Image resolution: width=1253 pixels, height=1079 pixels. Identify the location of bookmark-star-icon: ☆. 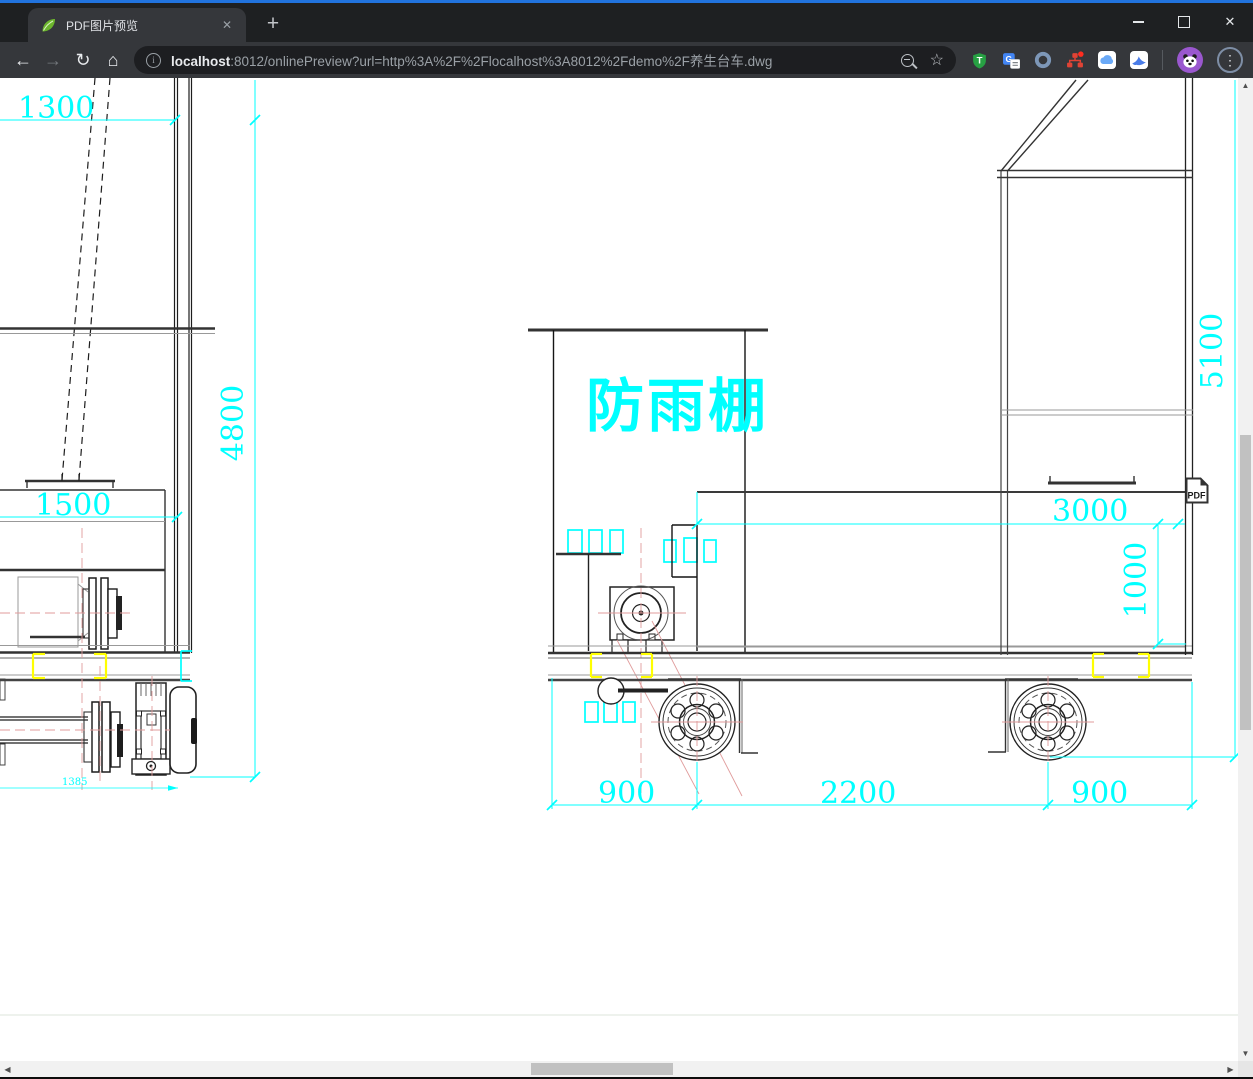
(937, 60).